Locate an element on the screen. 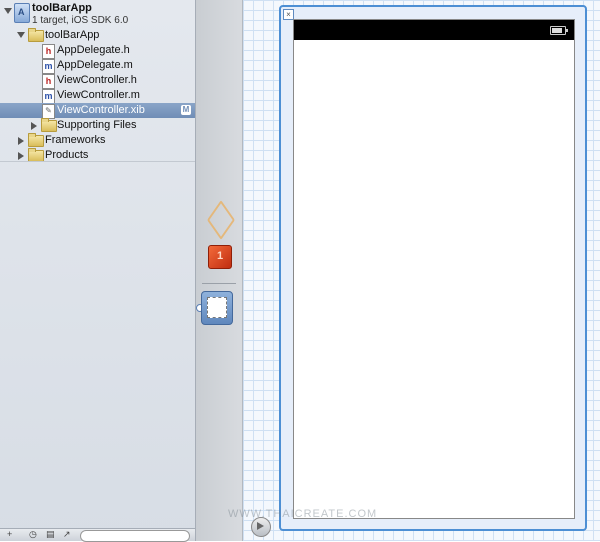 The width and height of the screenshot is (600, 542). tree-row-frameworks: Frameworks is located at coordinates (97, 140).